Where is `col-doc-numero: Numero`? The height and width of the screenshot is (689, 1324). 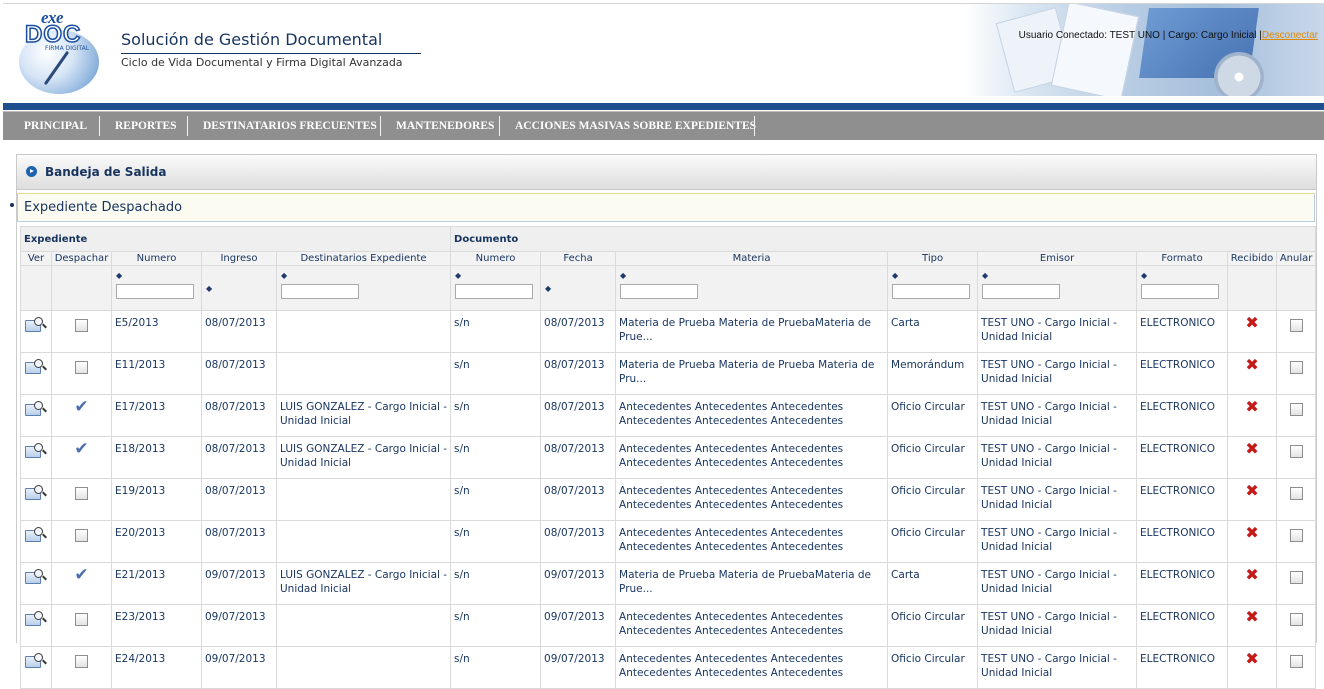
col-doc-numero: Numero is located at coordinates (496, 258).